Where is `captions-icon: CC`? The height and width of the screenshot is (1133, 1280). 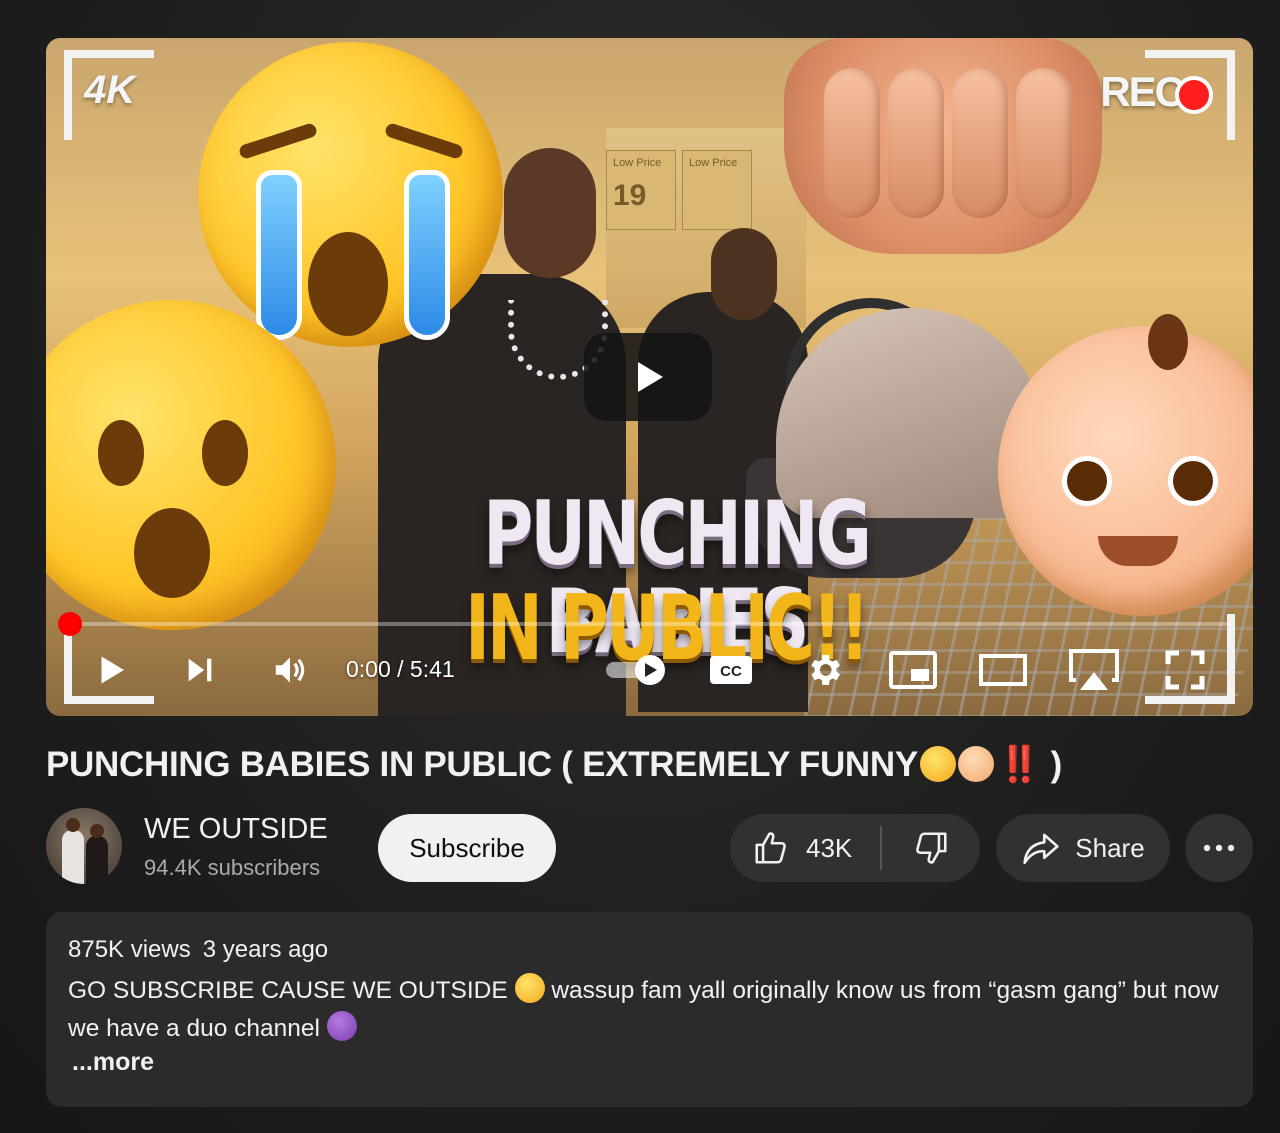 captions-icon: CC is located at coordinates (731, 670).